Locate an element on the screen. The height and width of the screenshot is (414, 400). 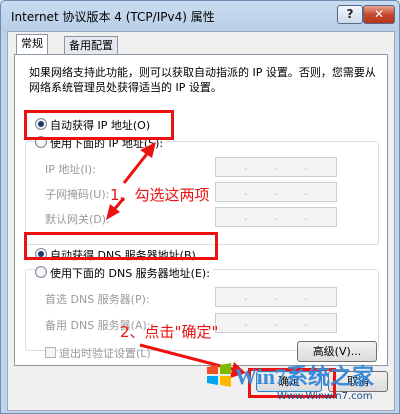
watermark-brand: Win7系统之家 is located at coordinates (304, 376).